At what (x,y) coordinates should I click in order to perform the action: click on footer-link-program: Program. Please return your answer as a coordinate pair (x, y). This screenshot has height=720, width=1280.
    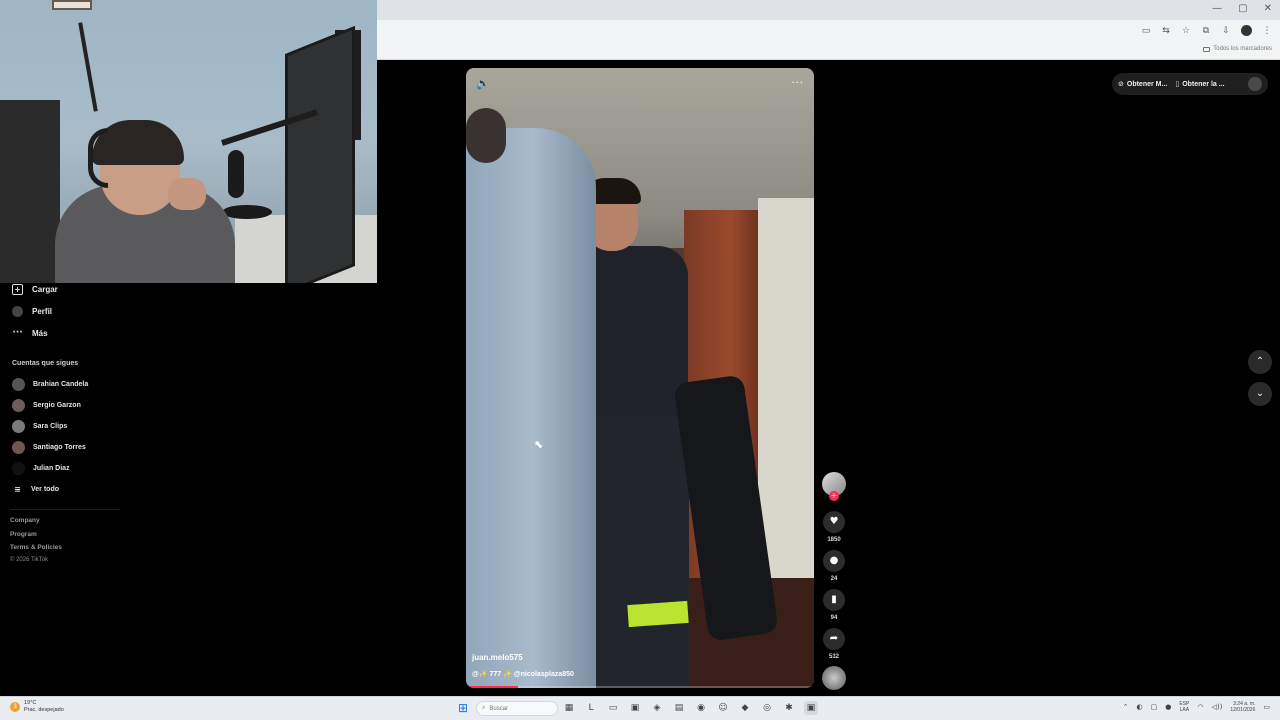
    Looking at the image, I should click on (23, 534).